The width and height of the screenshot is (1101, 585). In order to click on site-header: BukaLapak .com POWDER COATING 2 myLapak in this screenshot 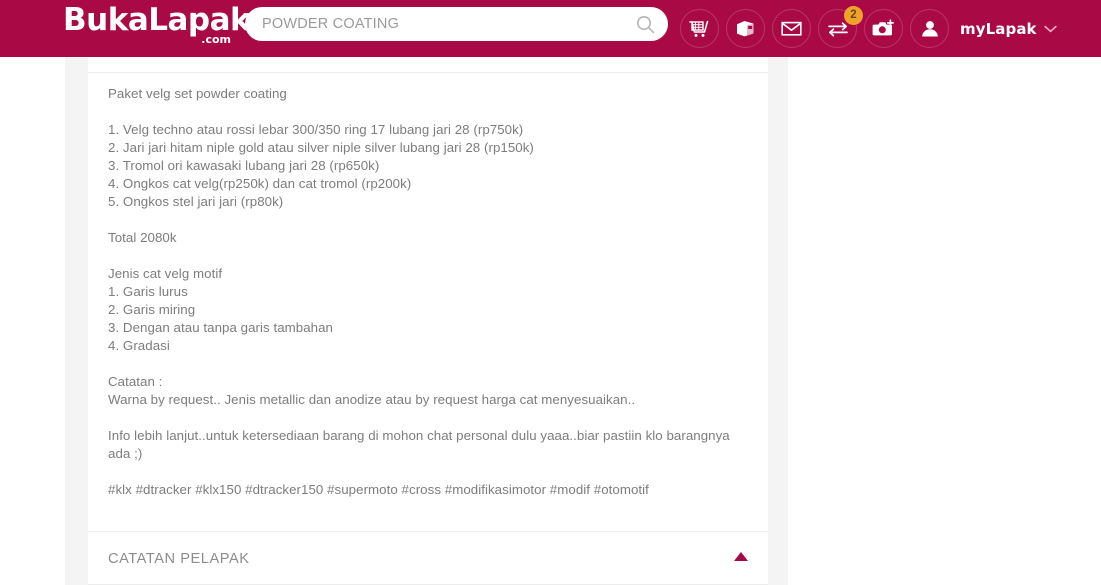, I will do `click(550, 28)`.